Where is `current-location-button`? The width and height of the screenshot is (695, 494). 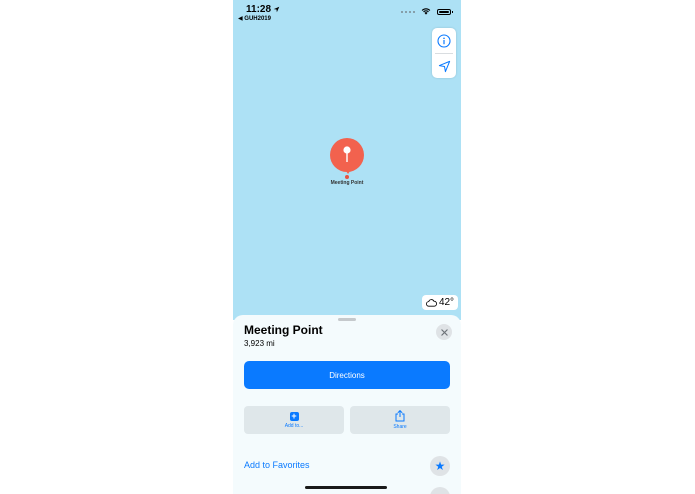
current-location-button is located at coordinates (444, 66).